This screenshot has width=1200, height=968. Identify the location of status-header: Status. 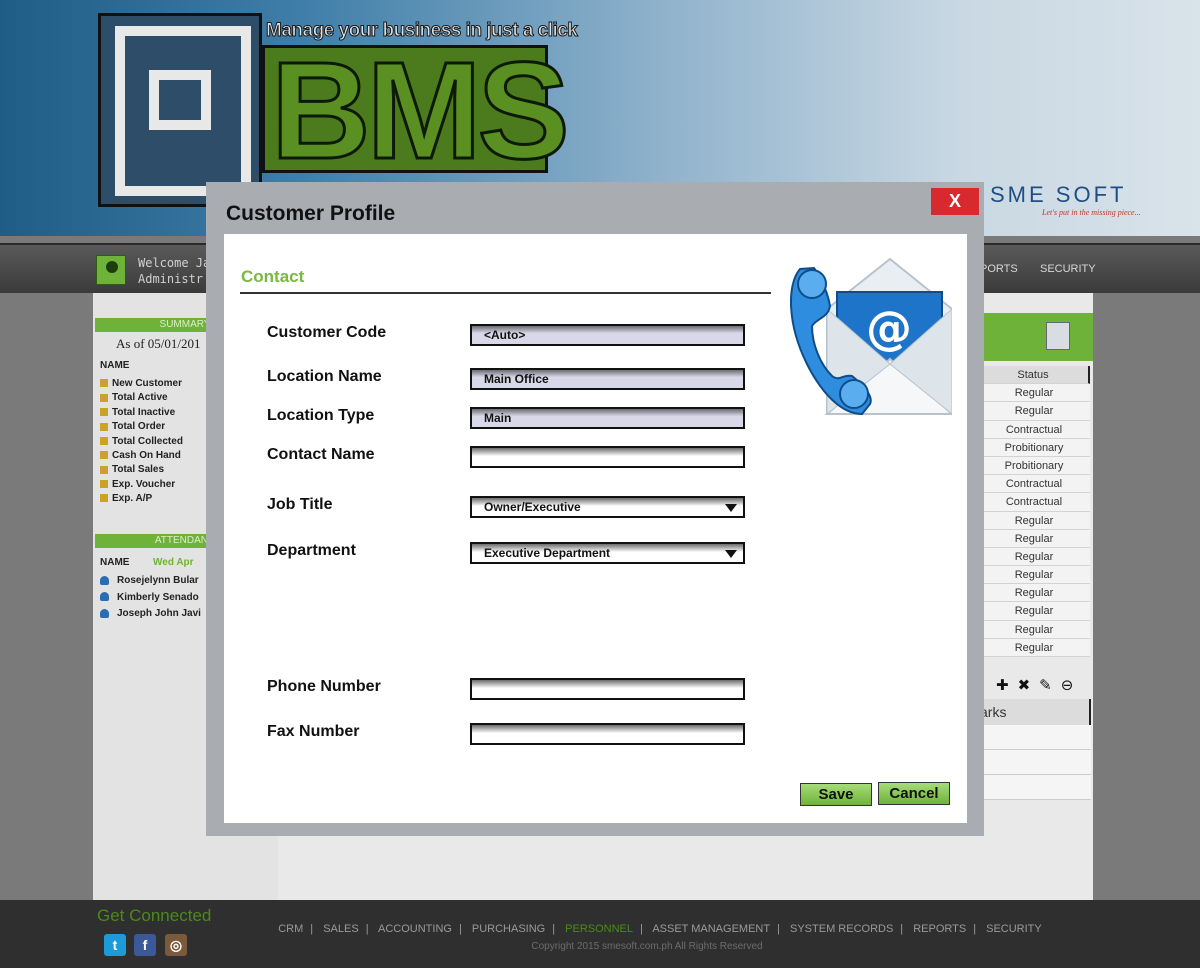
(1034, 375).